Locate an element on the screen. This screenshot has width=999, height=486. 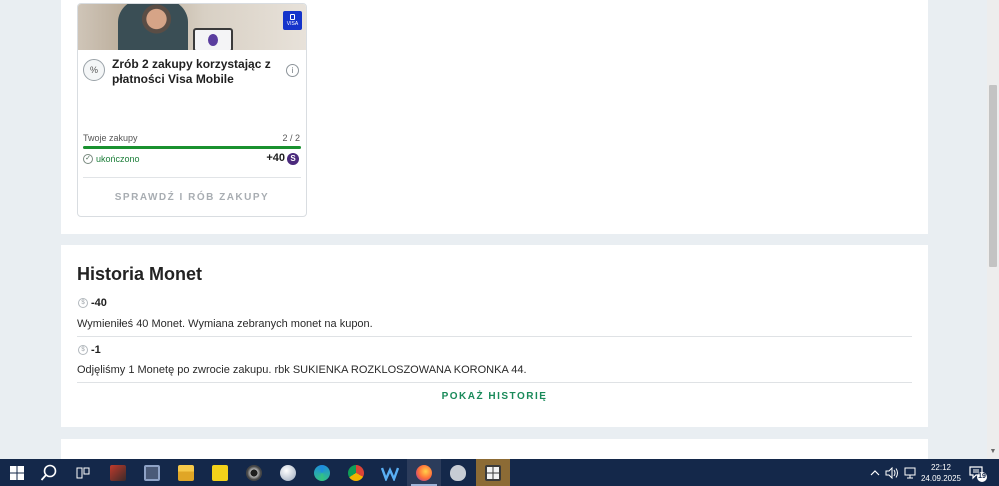
sticky-notes-icon is located at coordinates (220, 472).